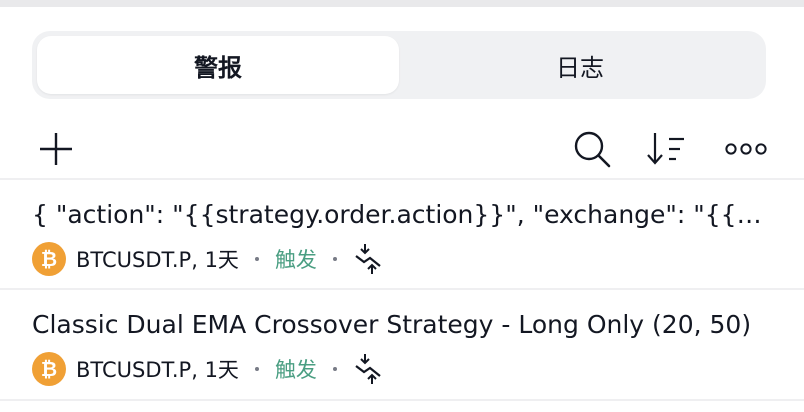 The height and width of the screenshot is (412, 804). What do you see at coordinates (218, 65) in the screenshot?
I see `tab-alerts: 警报` at bounding box center [218, 65].